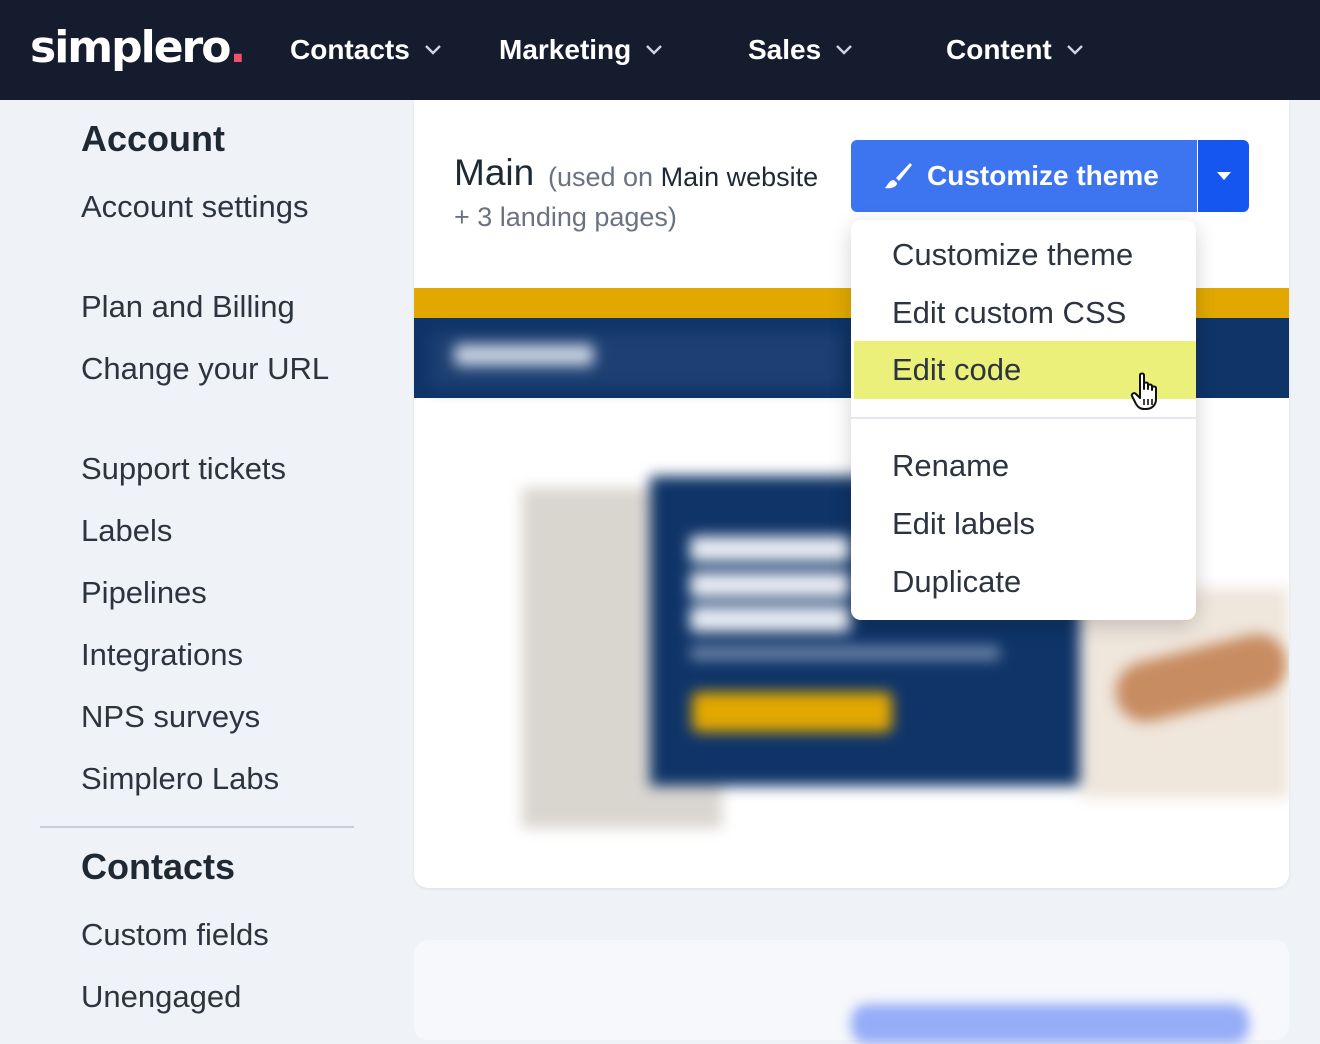  What do you see at coordinates (211, 307) in the screenshot?
I see `sidebar-item-plan-and-billing: Plan and Billing` at bounding box center [211, 307].